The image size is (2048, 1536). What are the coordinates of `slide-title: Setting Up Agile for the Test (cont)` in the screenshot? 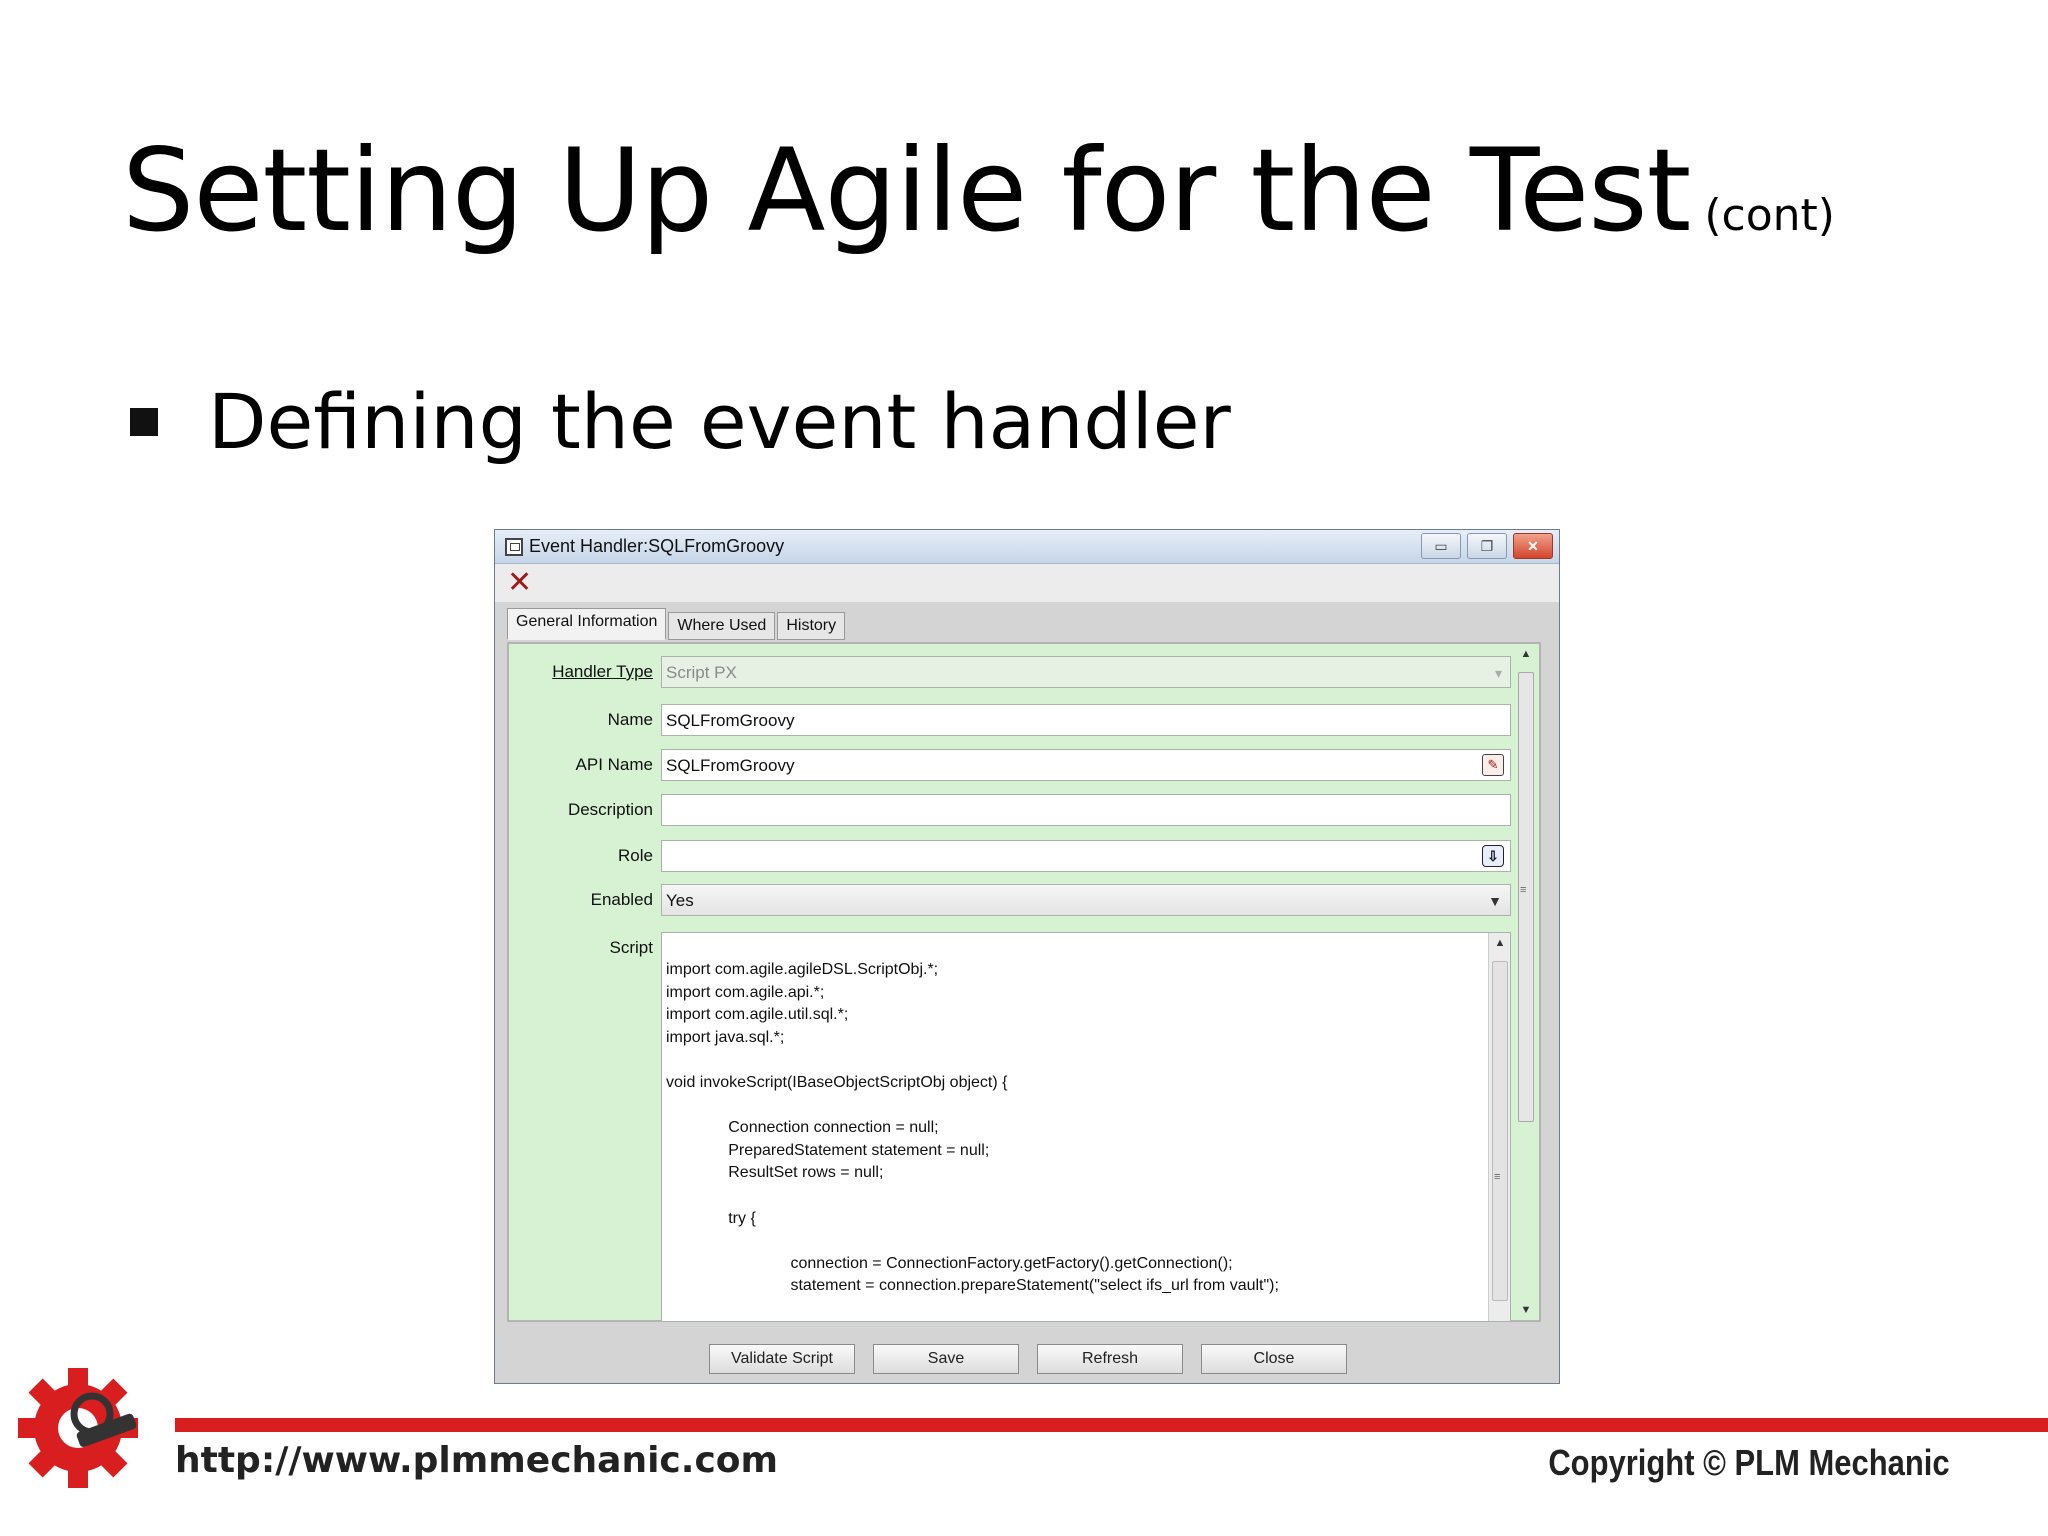 It's located at (978, 190).